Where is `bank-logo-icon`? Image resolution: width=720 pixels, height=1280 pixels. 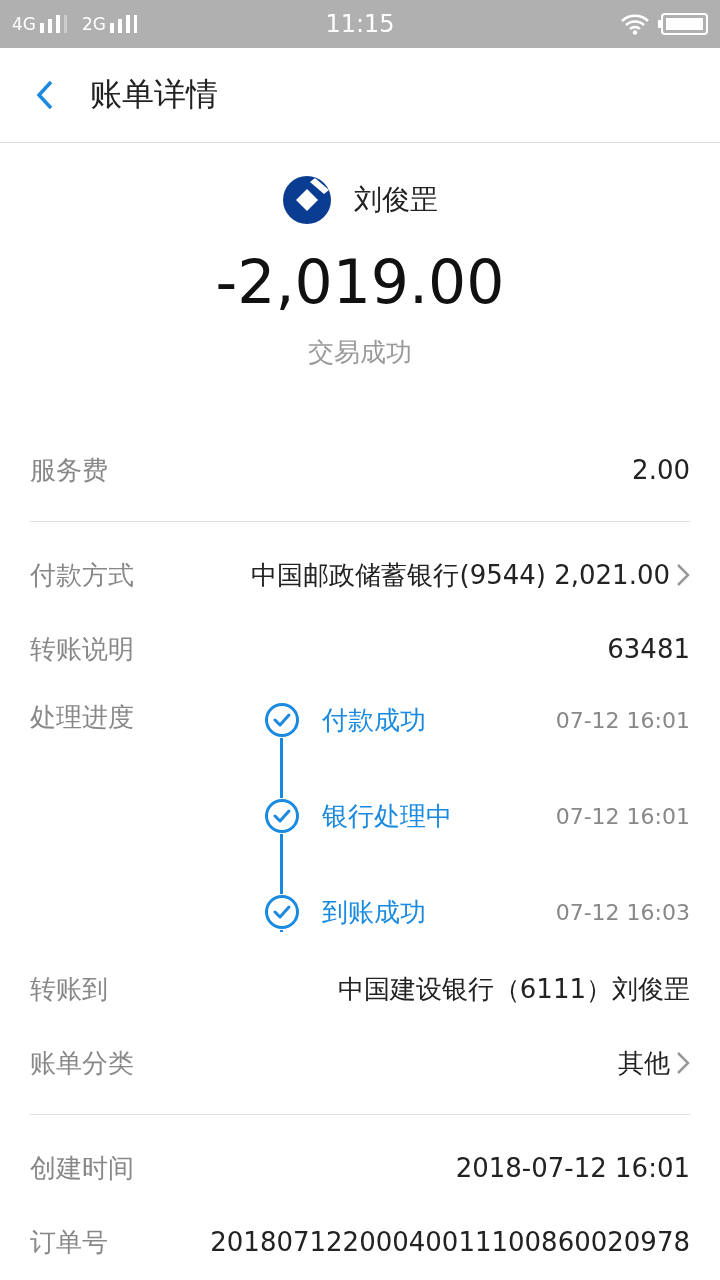 bank-logo-icon is located at coordinates (307, 200).